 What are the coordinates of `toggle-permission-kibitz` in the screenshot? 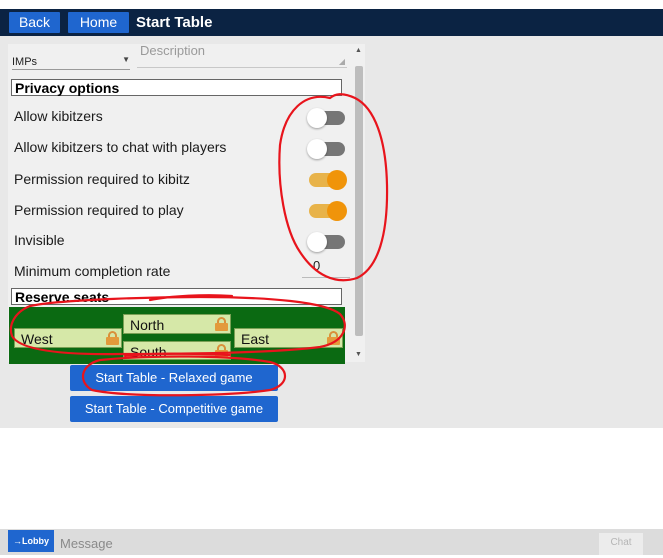 It's located at (328, 180).